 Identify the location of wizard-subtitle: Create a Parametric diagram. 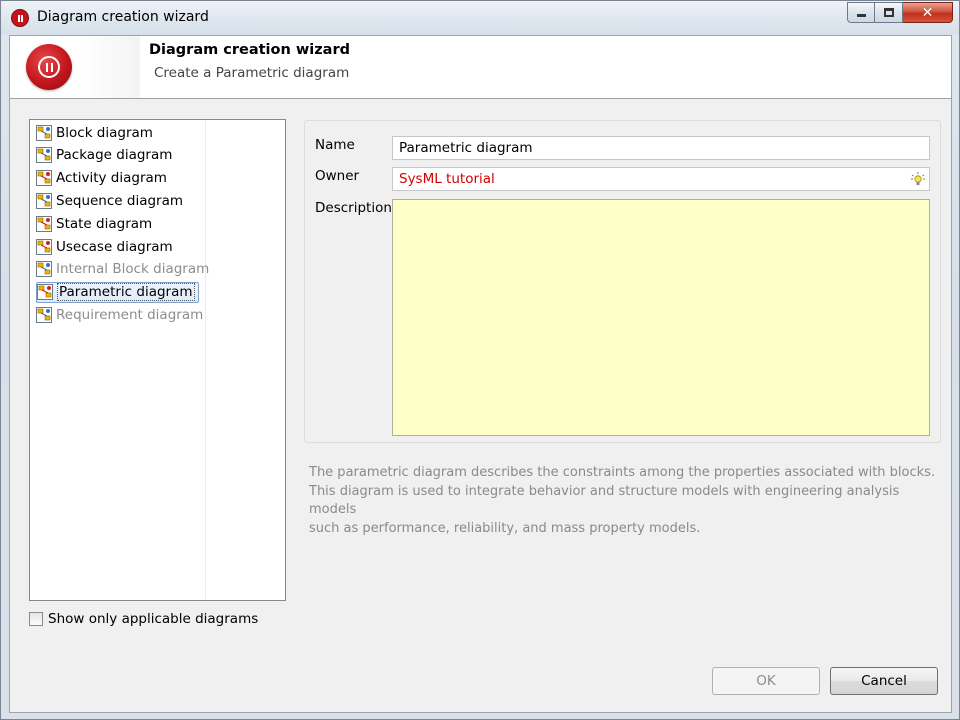
(252, 73).